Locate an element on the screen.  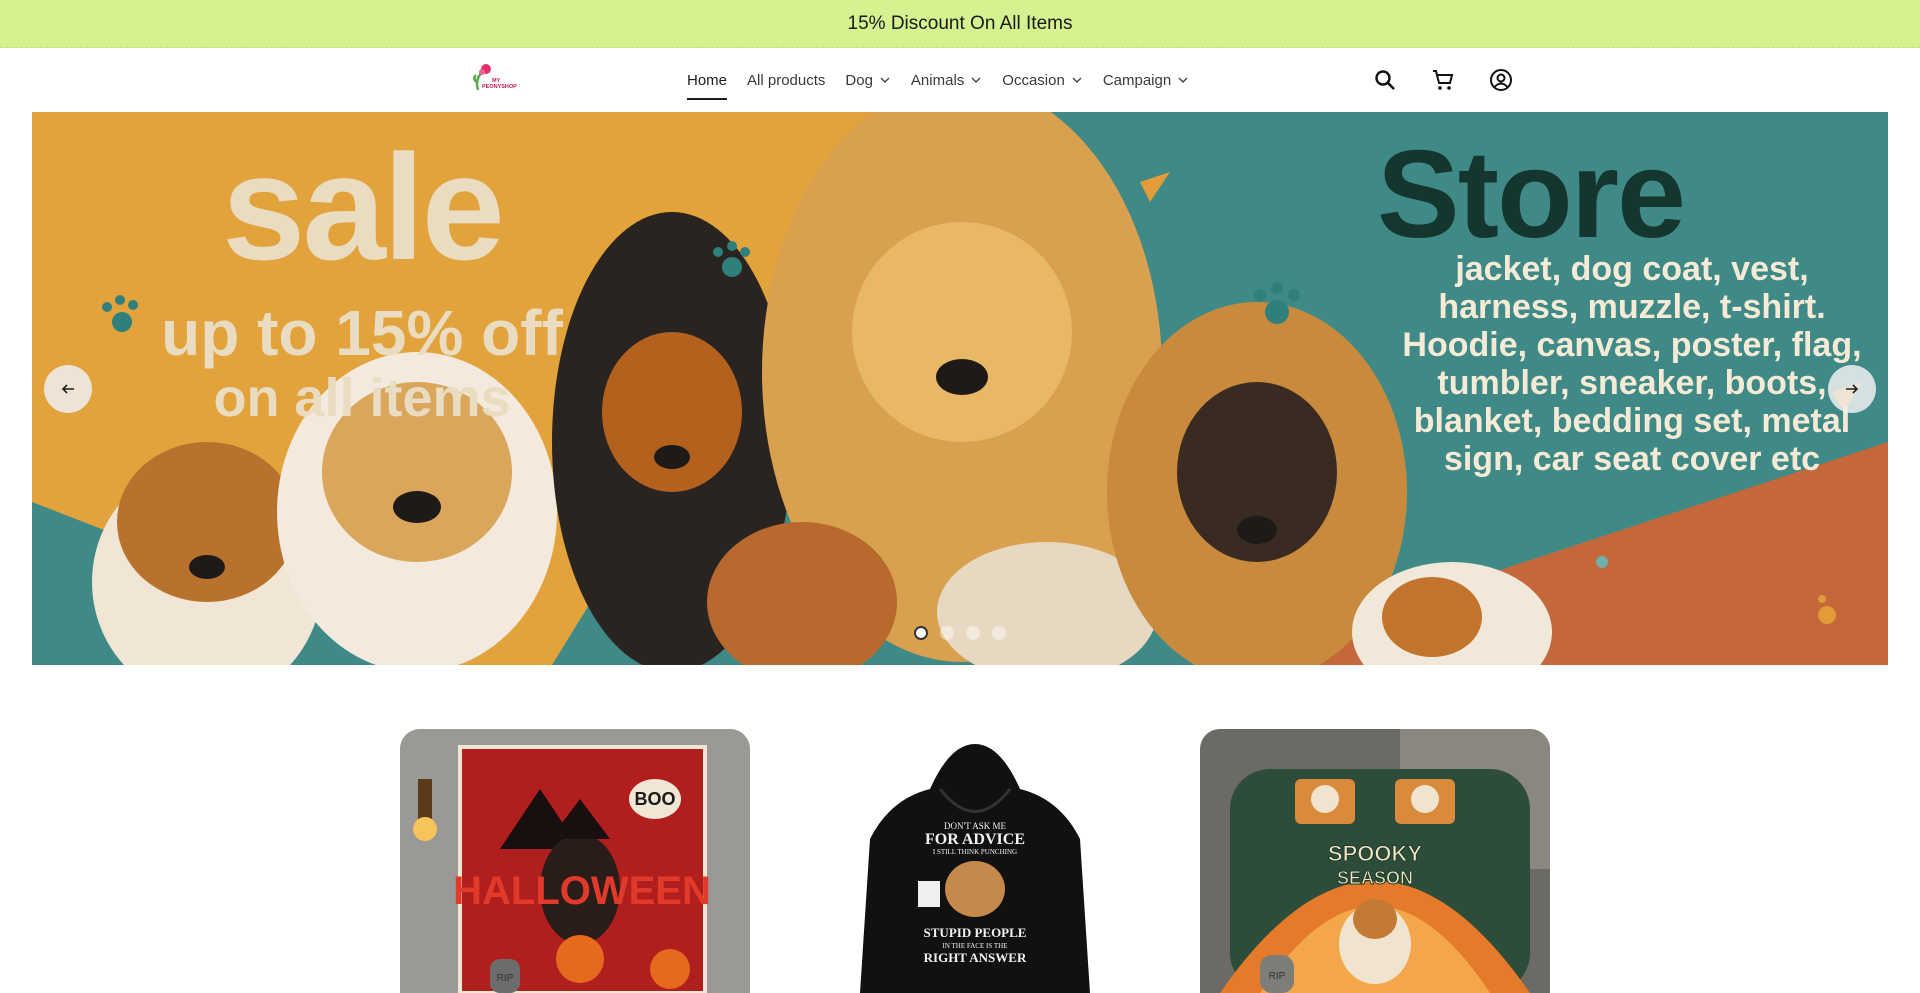
product-image: SPOOKY SEASON RIP is located at coordinates (1375, 861).